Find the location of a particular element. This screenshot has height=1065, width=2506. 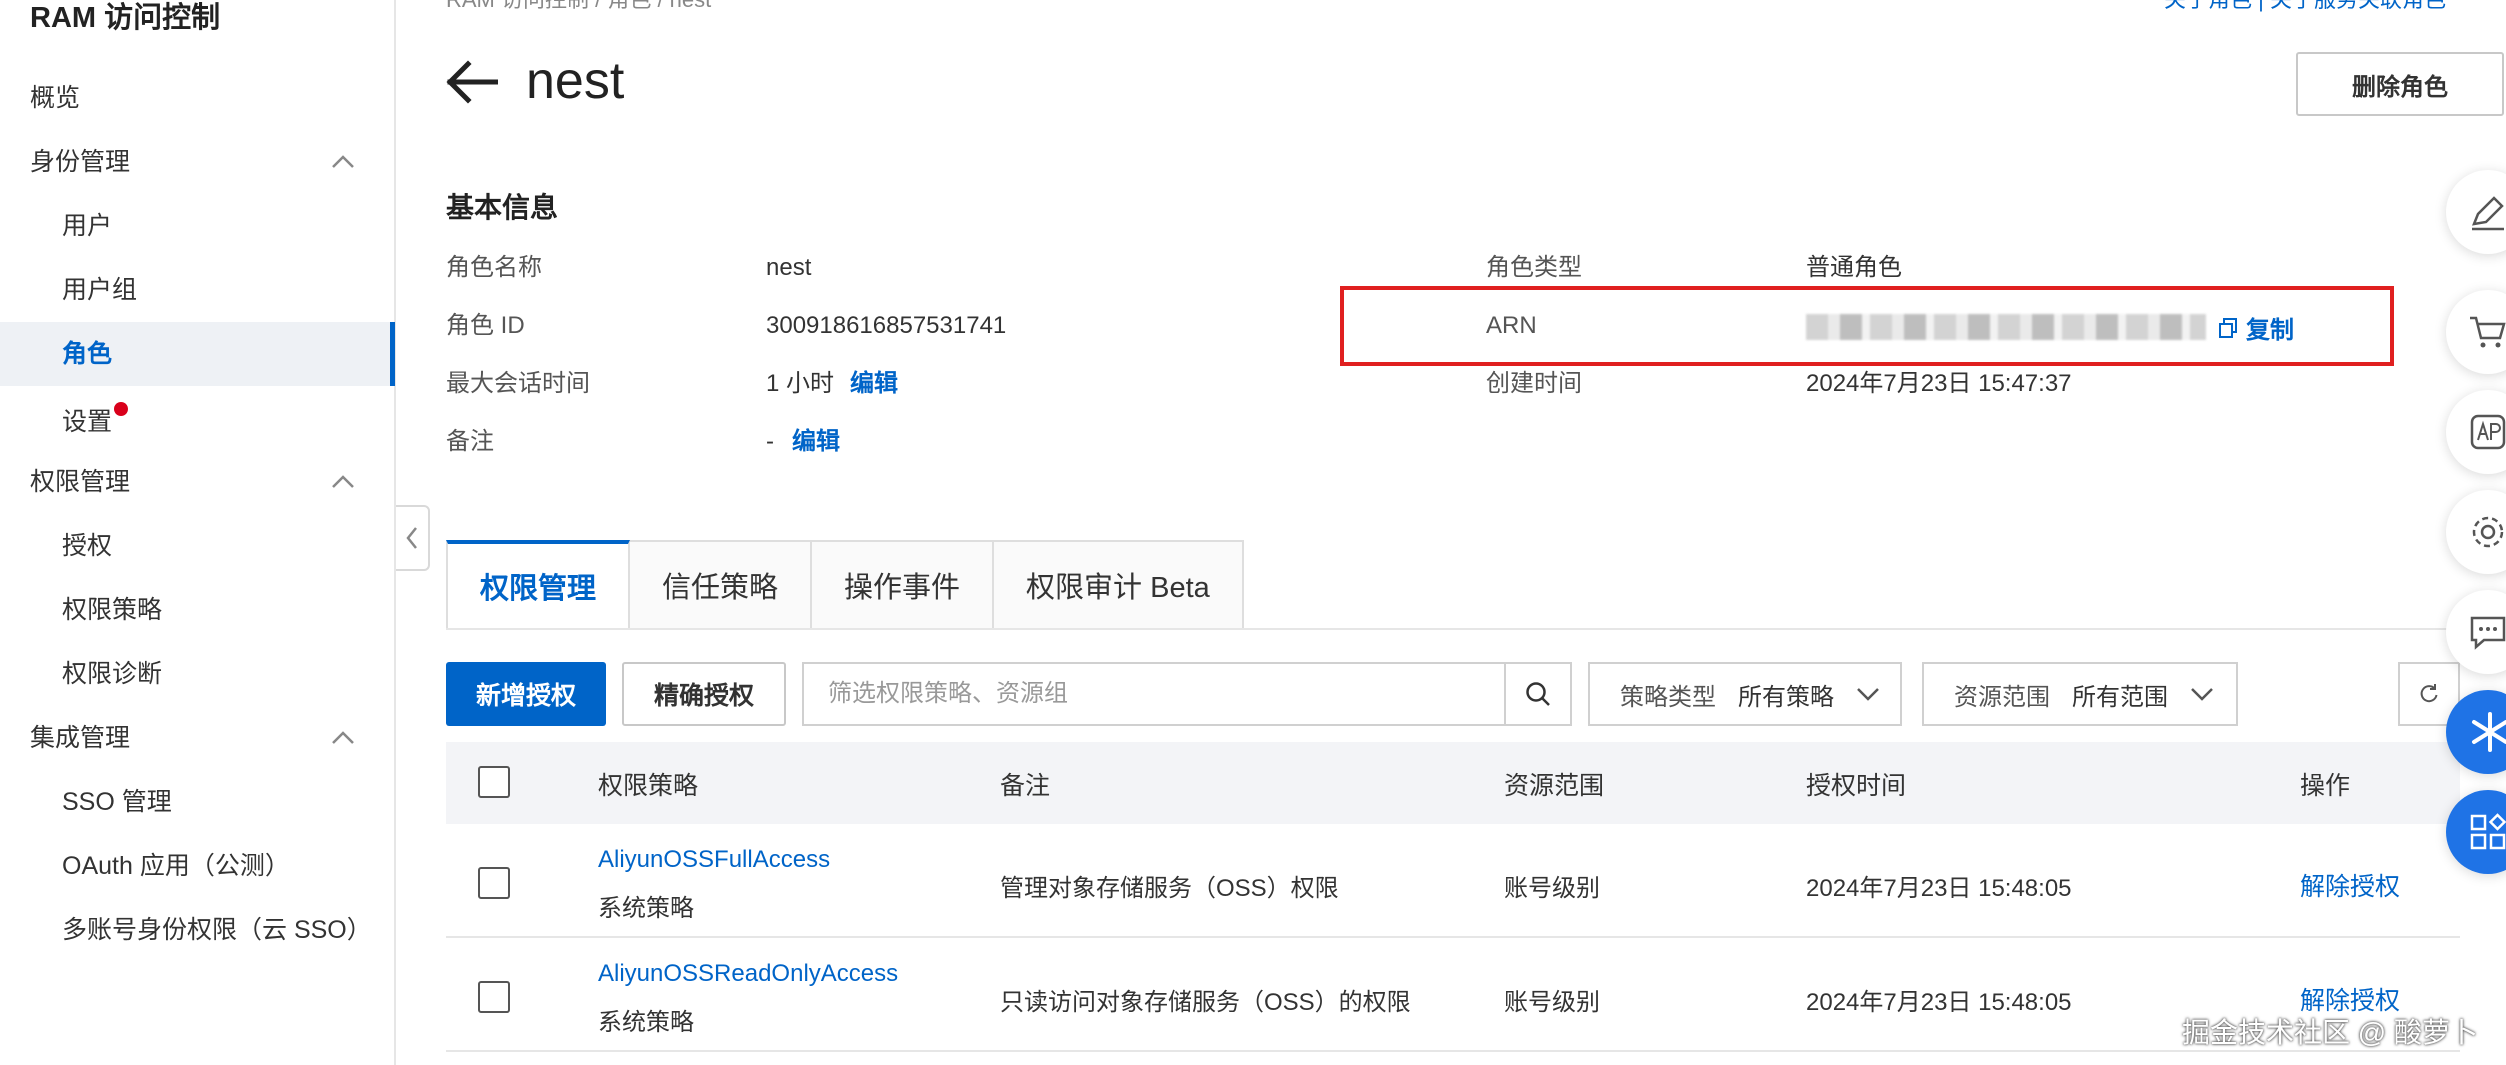

table-header: 权限策略 备注 资源范围 授权时间 操作 is located at coordinates (1453, 783).